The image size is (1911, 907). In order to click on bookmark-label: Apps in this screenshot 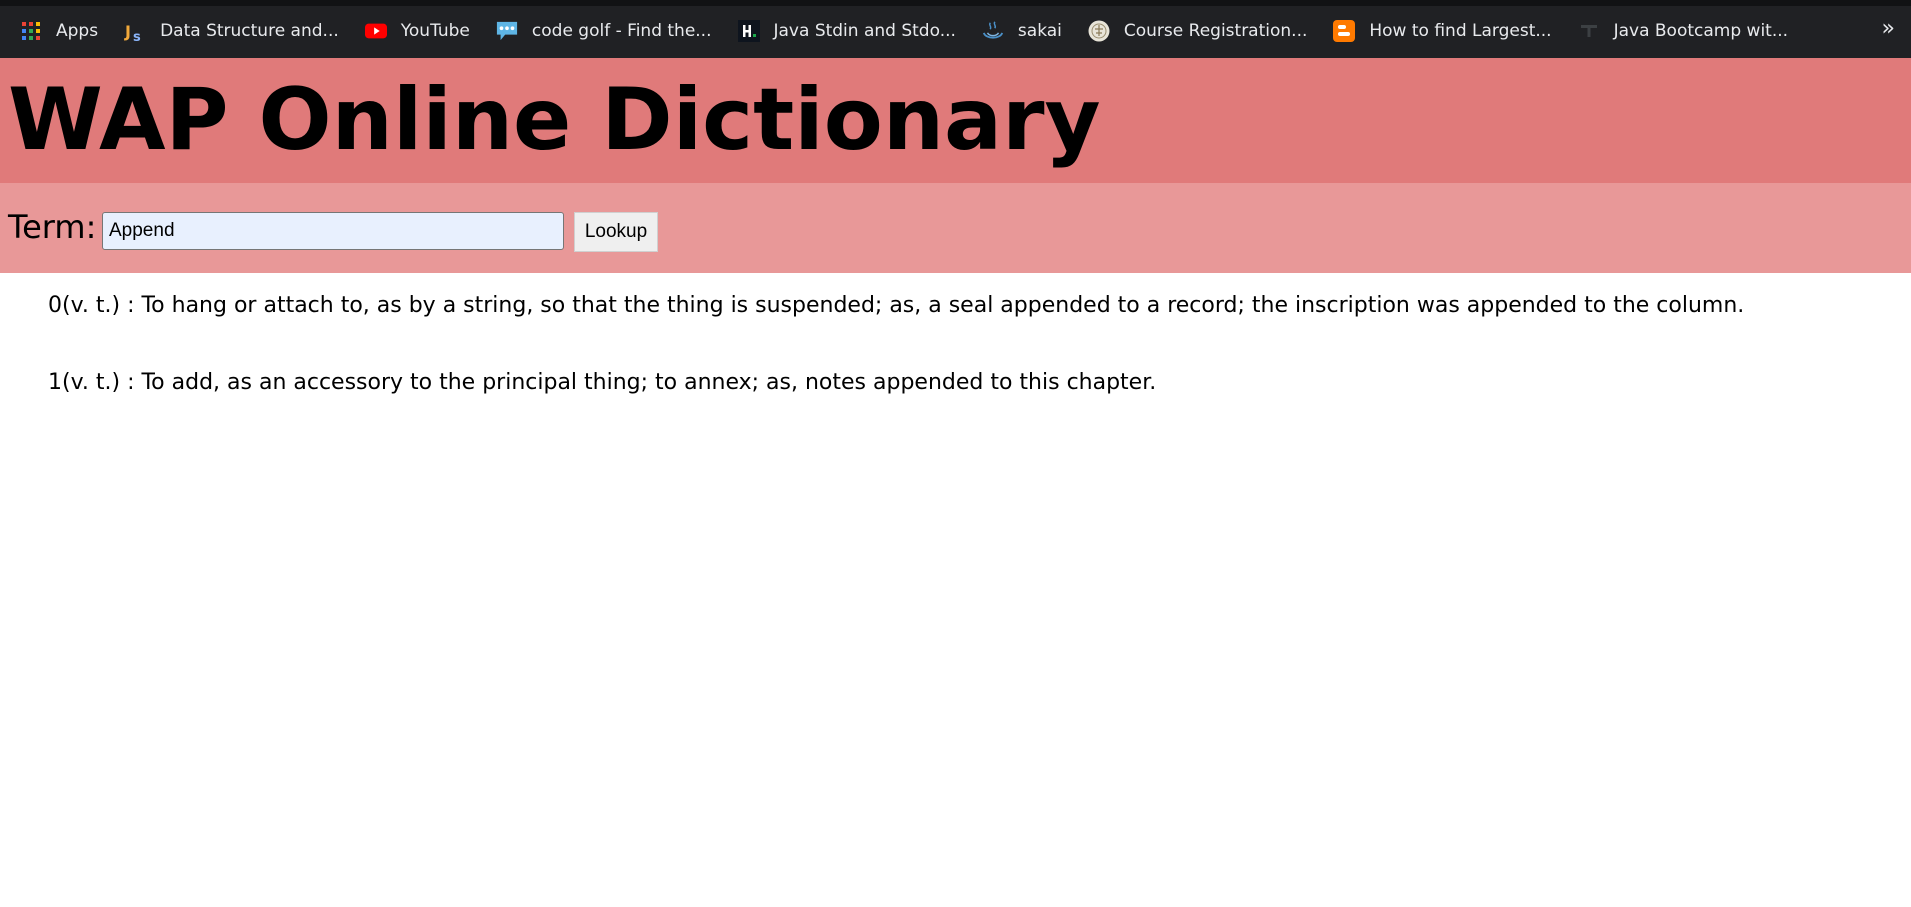, I will do `click(77, 31)`.